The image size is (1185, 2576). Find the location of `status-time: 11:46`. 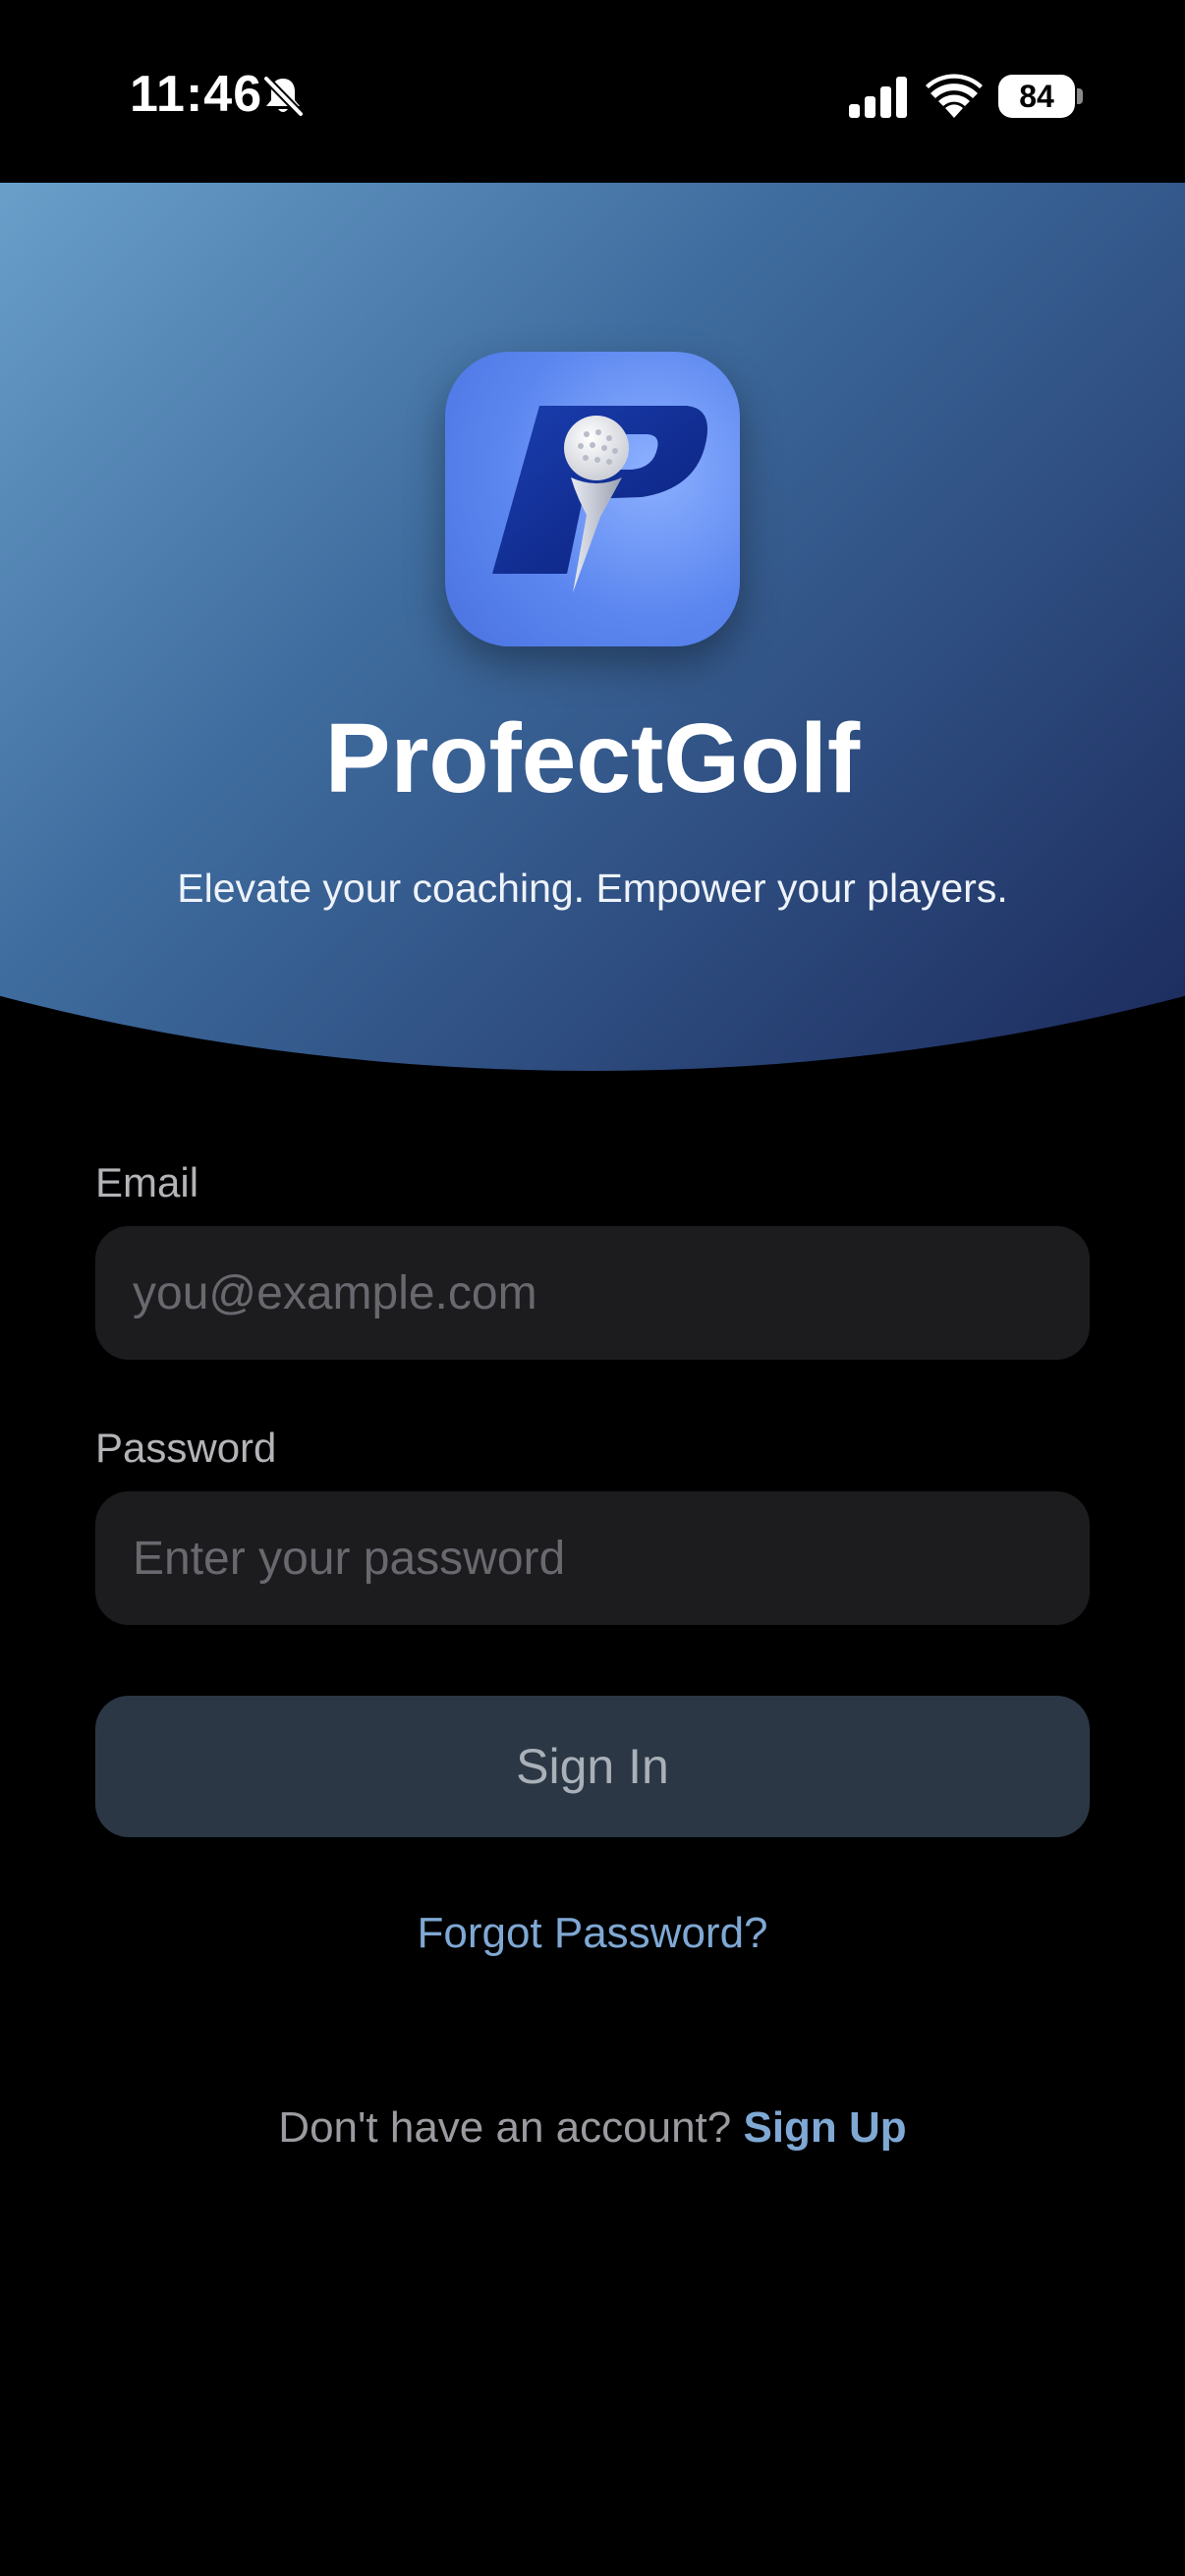

status-time: 11:46 is located at coordinates (197, 94).